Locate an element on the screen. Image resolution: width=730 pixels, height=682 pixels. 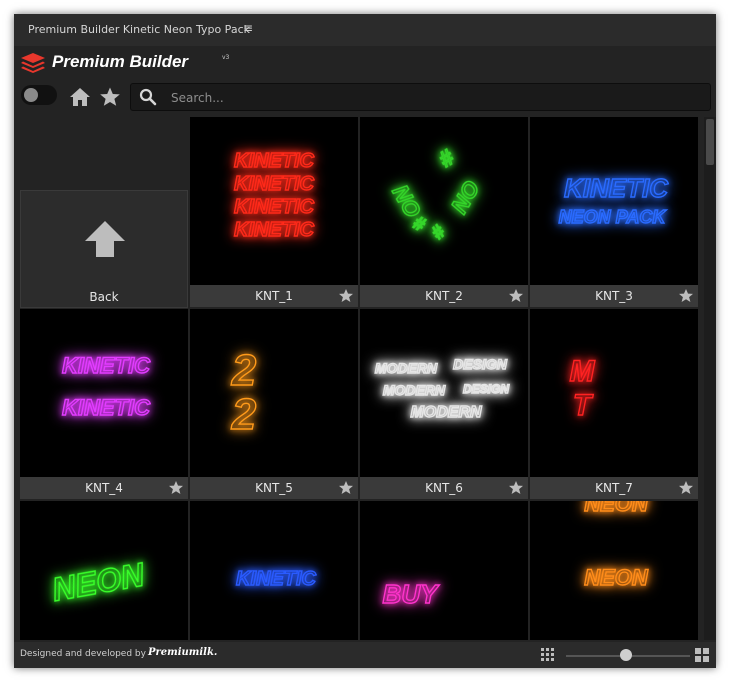
preset-label: KNT_1 is located at coordinates (274, 296).